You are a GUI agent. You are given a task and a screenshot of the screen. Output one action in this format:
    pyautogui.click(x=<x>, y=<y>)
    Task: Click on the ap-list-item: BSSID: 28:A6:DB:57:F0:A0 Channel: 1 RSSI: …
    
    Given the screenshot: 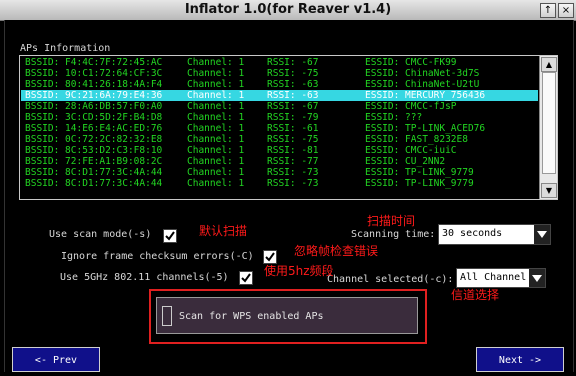 What is the action you would take?
    pyautogui.click(x=279, y=106)
    